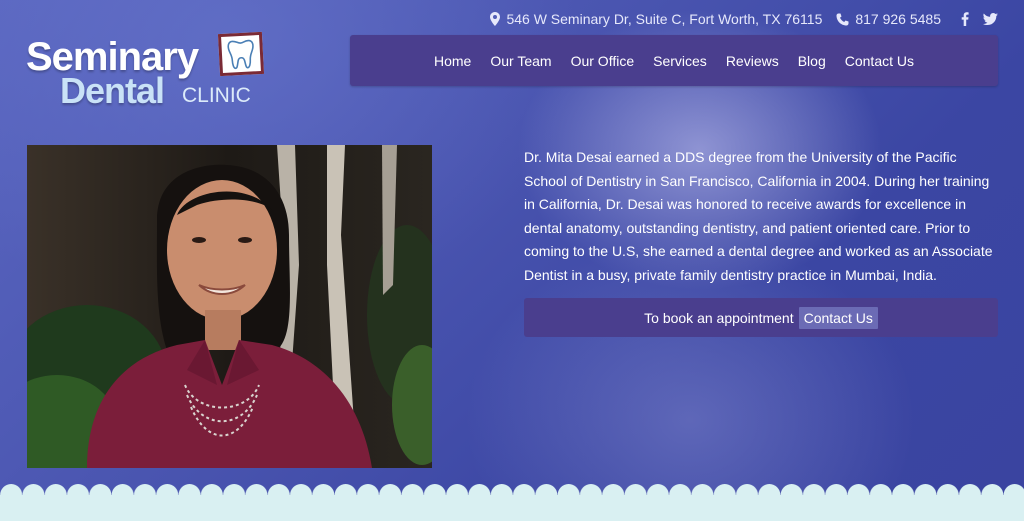 This screenshot has height=521, width=1024. I want to click on nav-item-our-team: Our Team, so click(521, 61).